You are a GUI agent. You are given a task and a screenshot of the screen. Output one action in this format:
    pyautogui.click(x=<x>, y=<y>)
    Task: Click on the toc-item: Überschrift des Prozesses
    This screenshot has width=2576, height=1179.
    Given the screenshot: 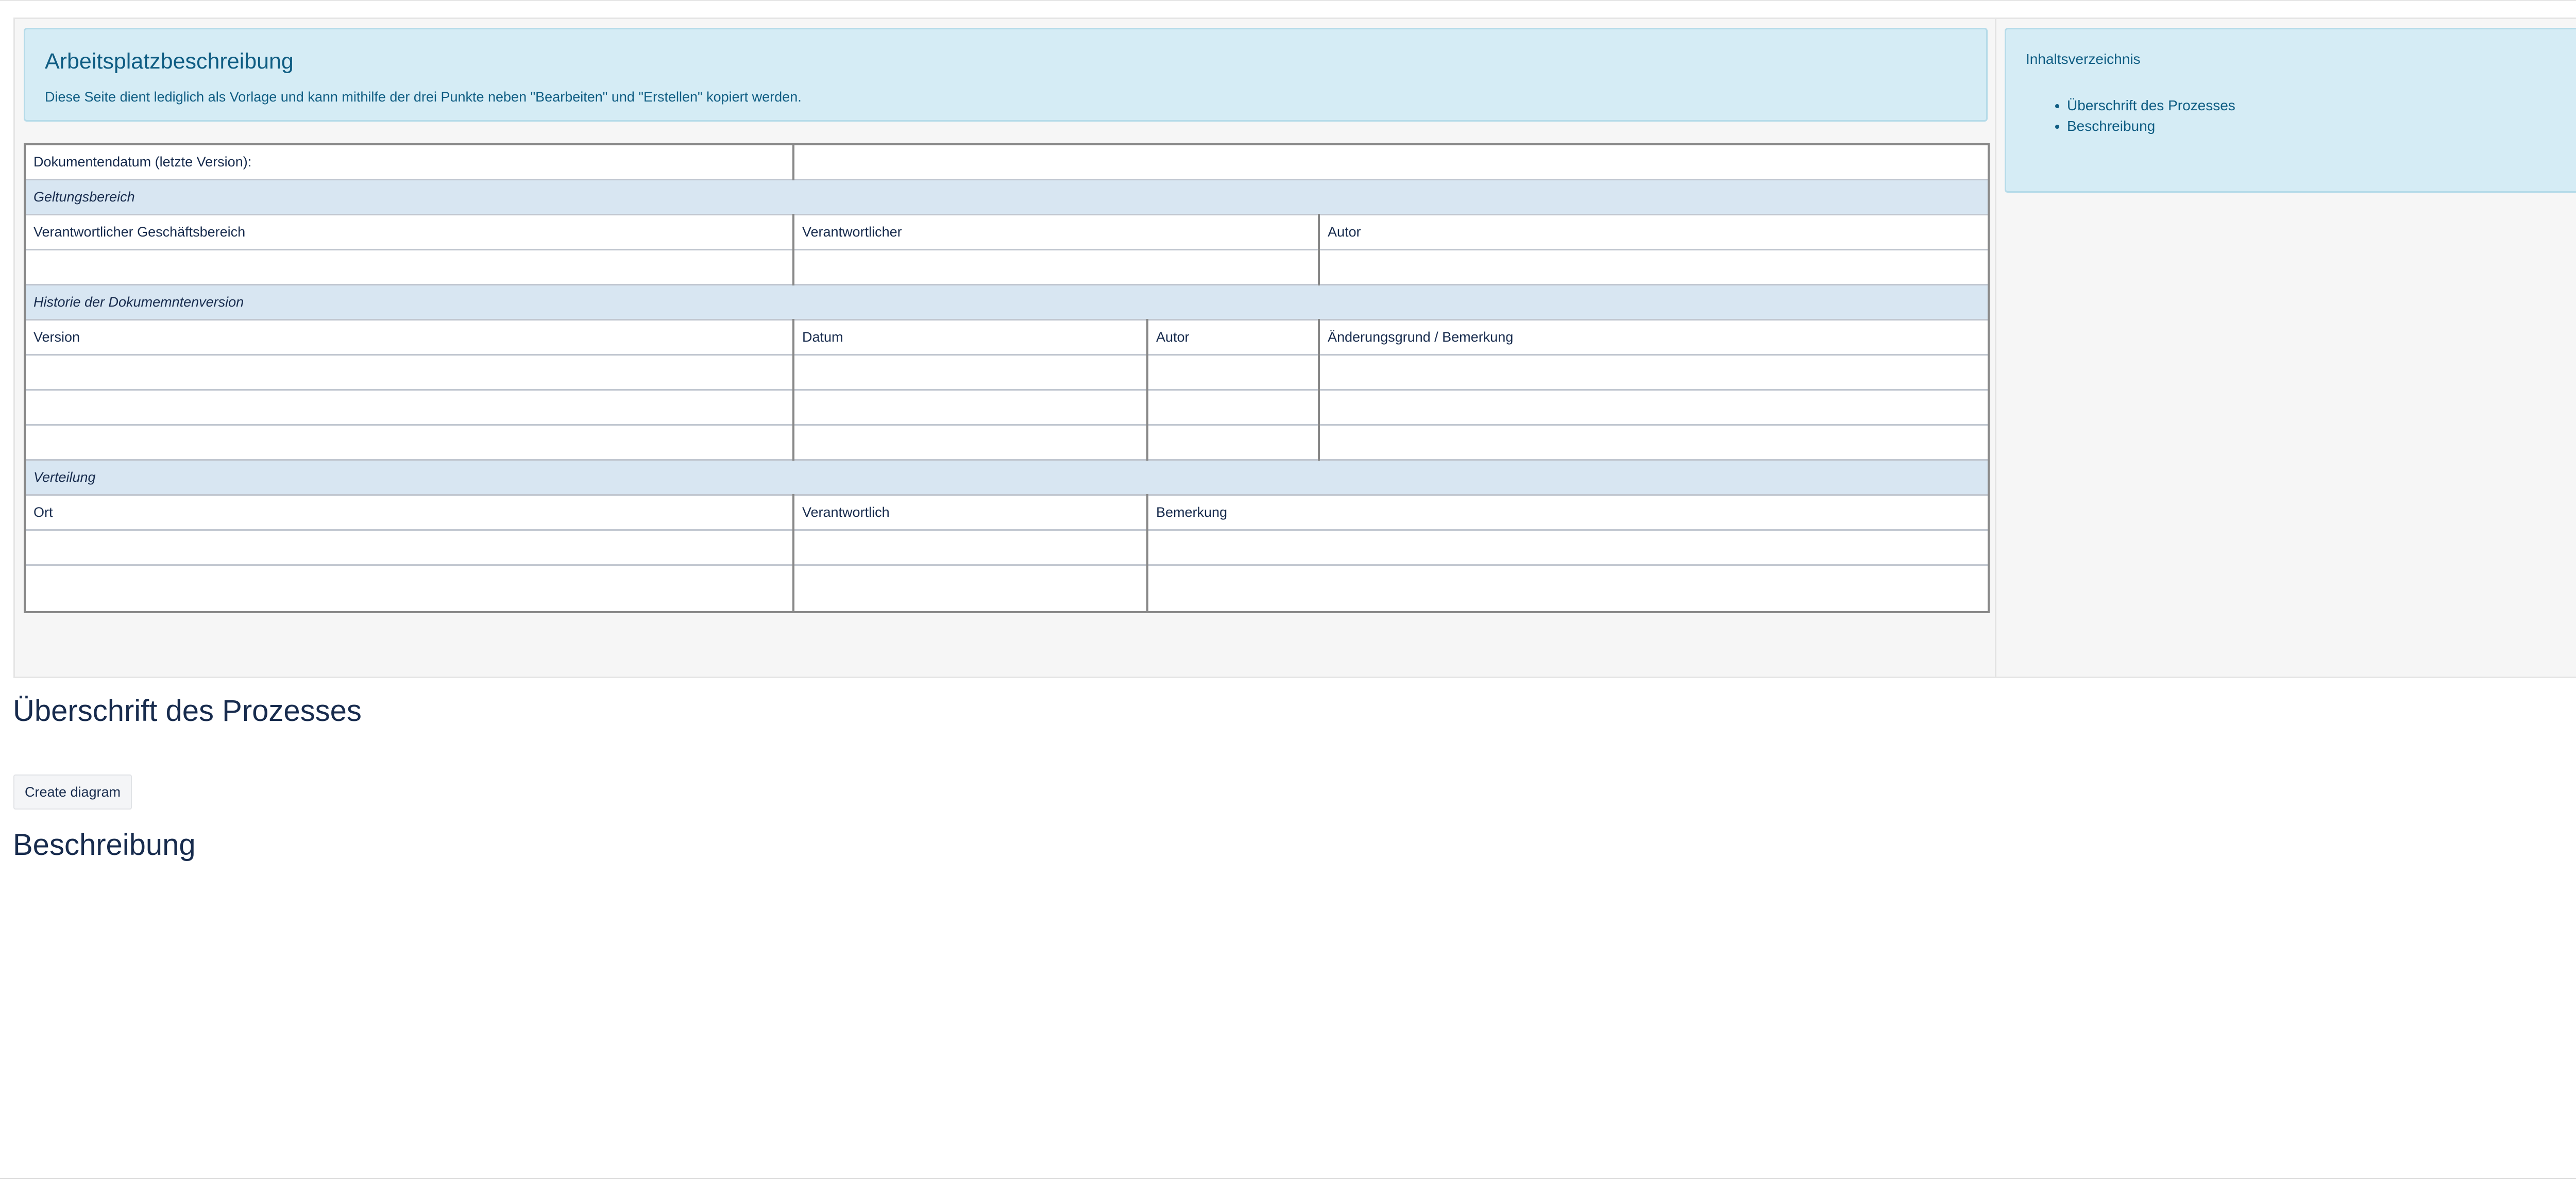 What is the action you would take?
    pyautogui.click(x=2151, y=106)
    